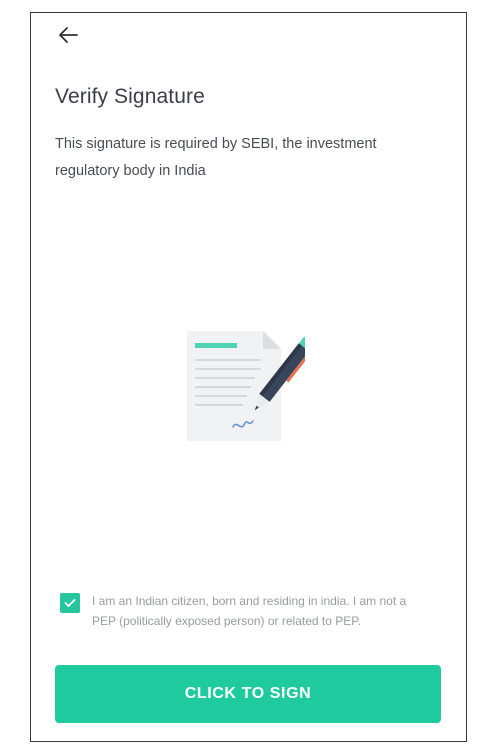  I want to click on consent-checkbox, so click(70, 603).